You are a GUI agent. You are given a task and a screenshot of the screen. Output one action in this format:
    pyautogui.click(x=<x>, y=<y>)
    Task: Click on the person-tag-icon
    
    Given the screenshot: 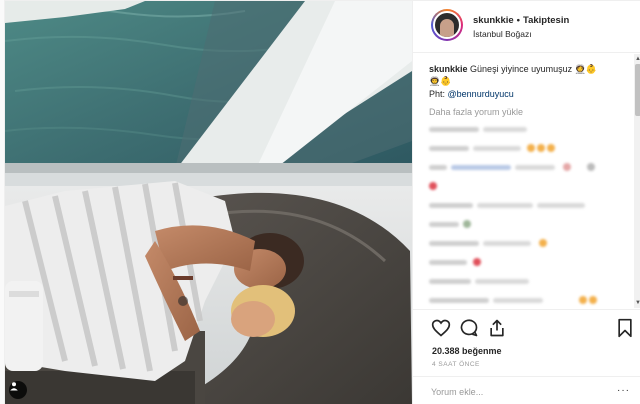 What is the action you would take?
    pyautogui.click(x=18, y=390)
    